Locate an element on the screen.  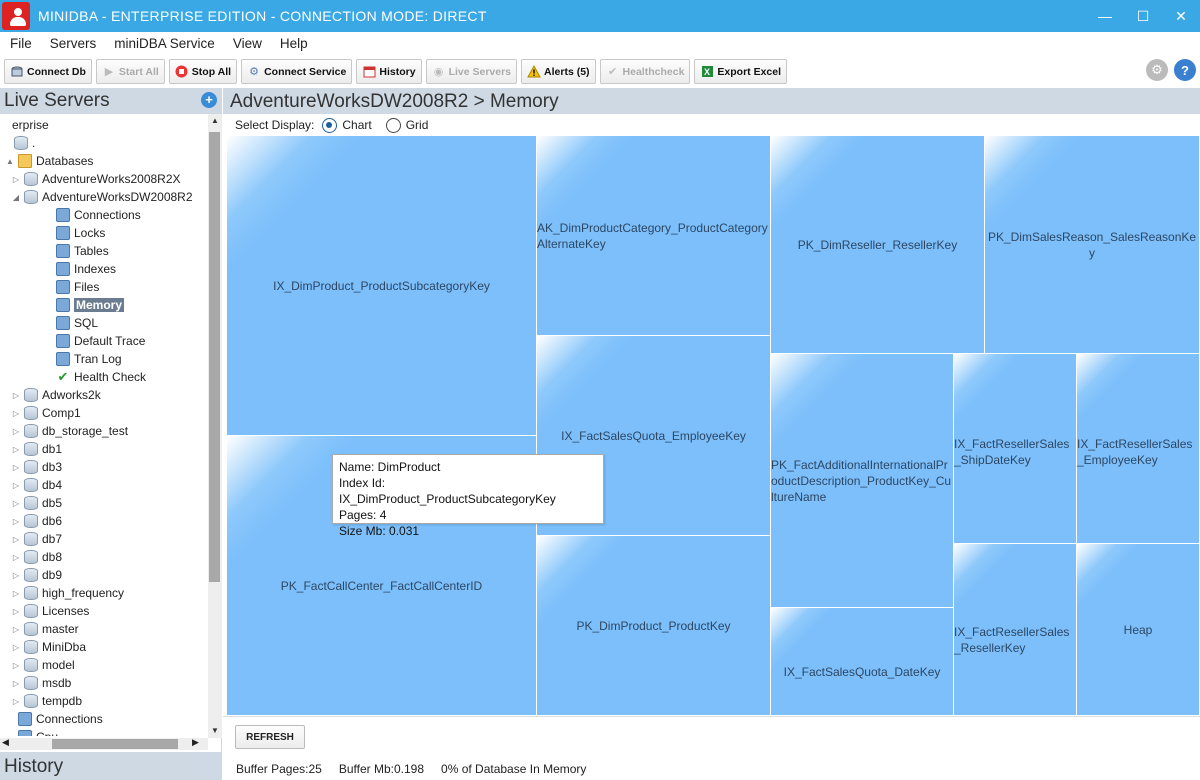
tree-vertical-scrollbar: ▲ ▼ is located at coordinates (215, 426).